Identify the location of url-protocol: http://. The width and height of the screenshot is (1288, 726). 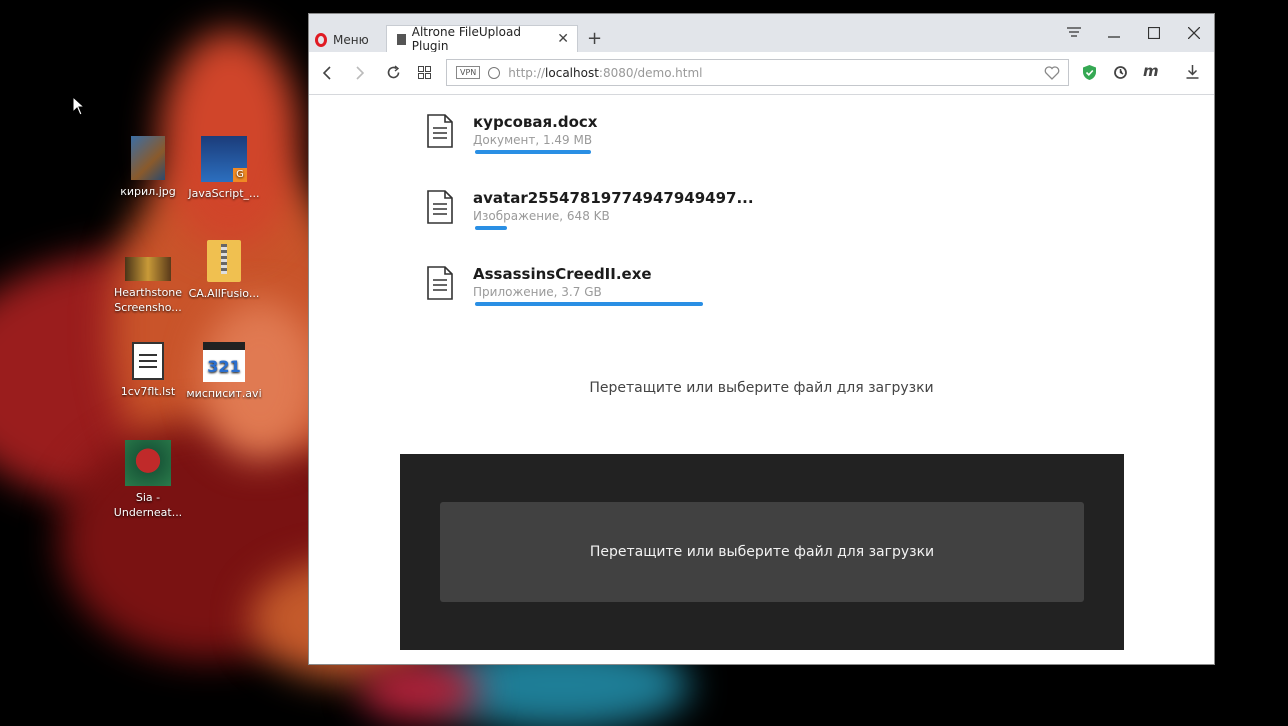
(527, 72).